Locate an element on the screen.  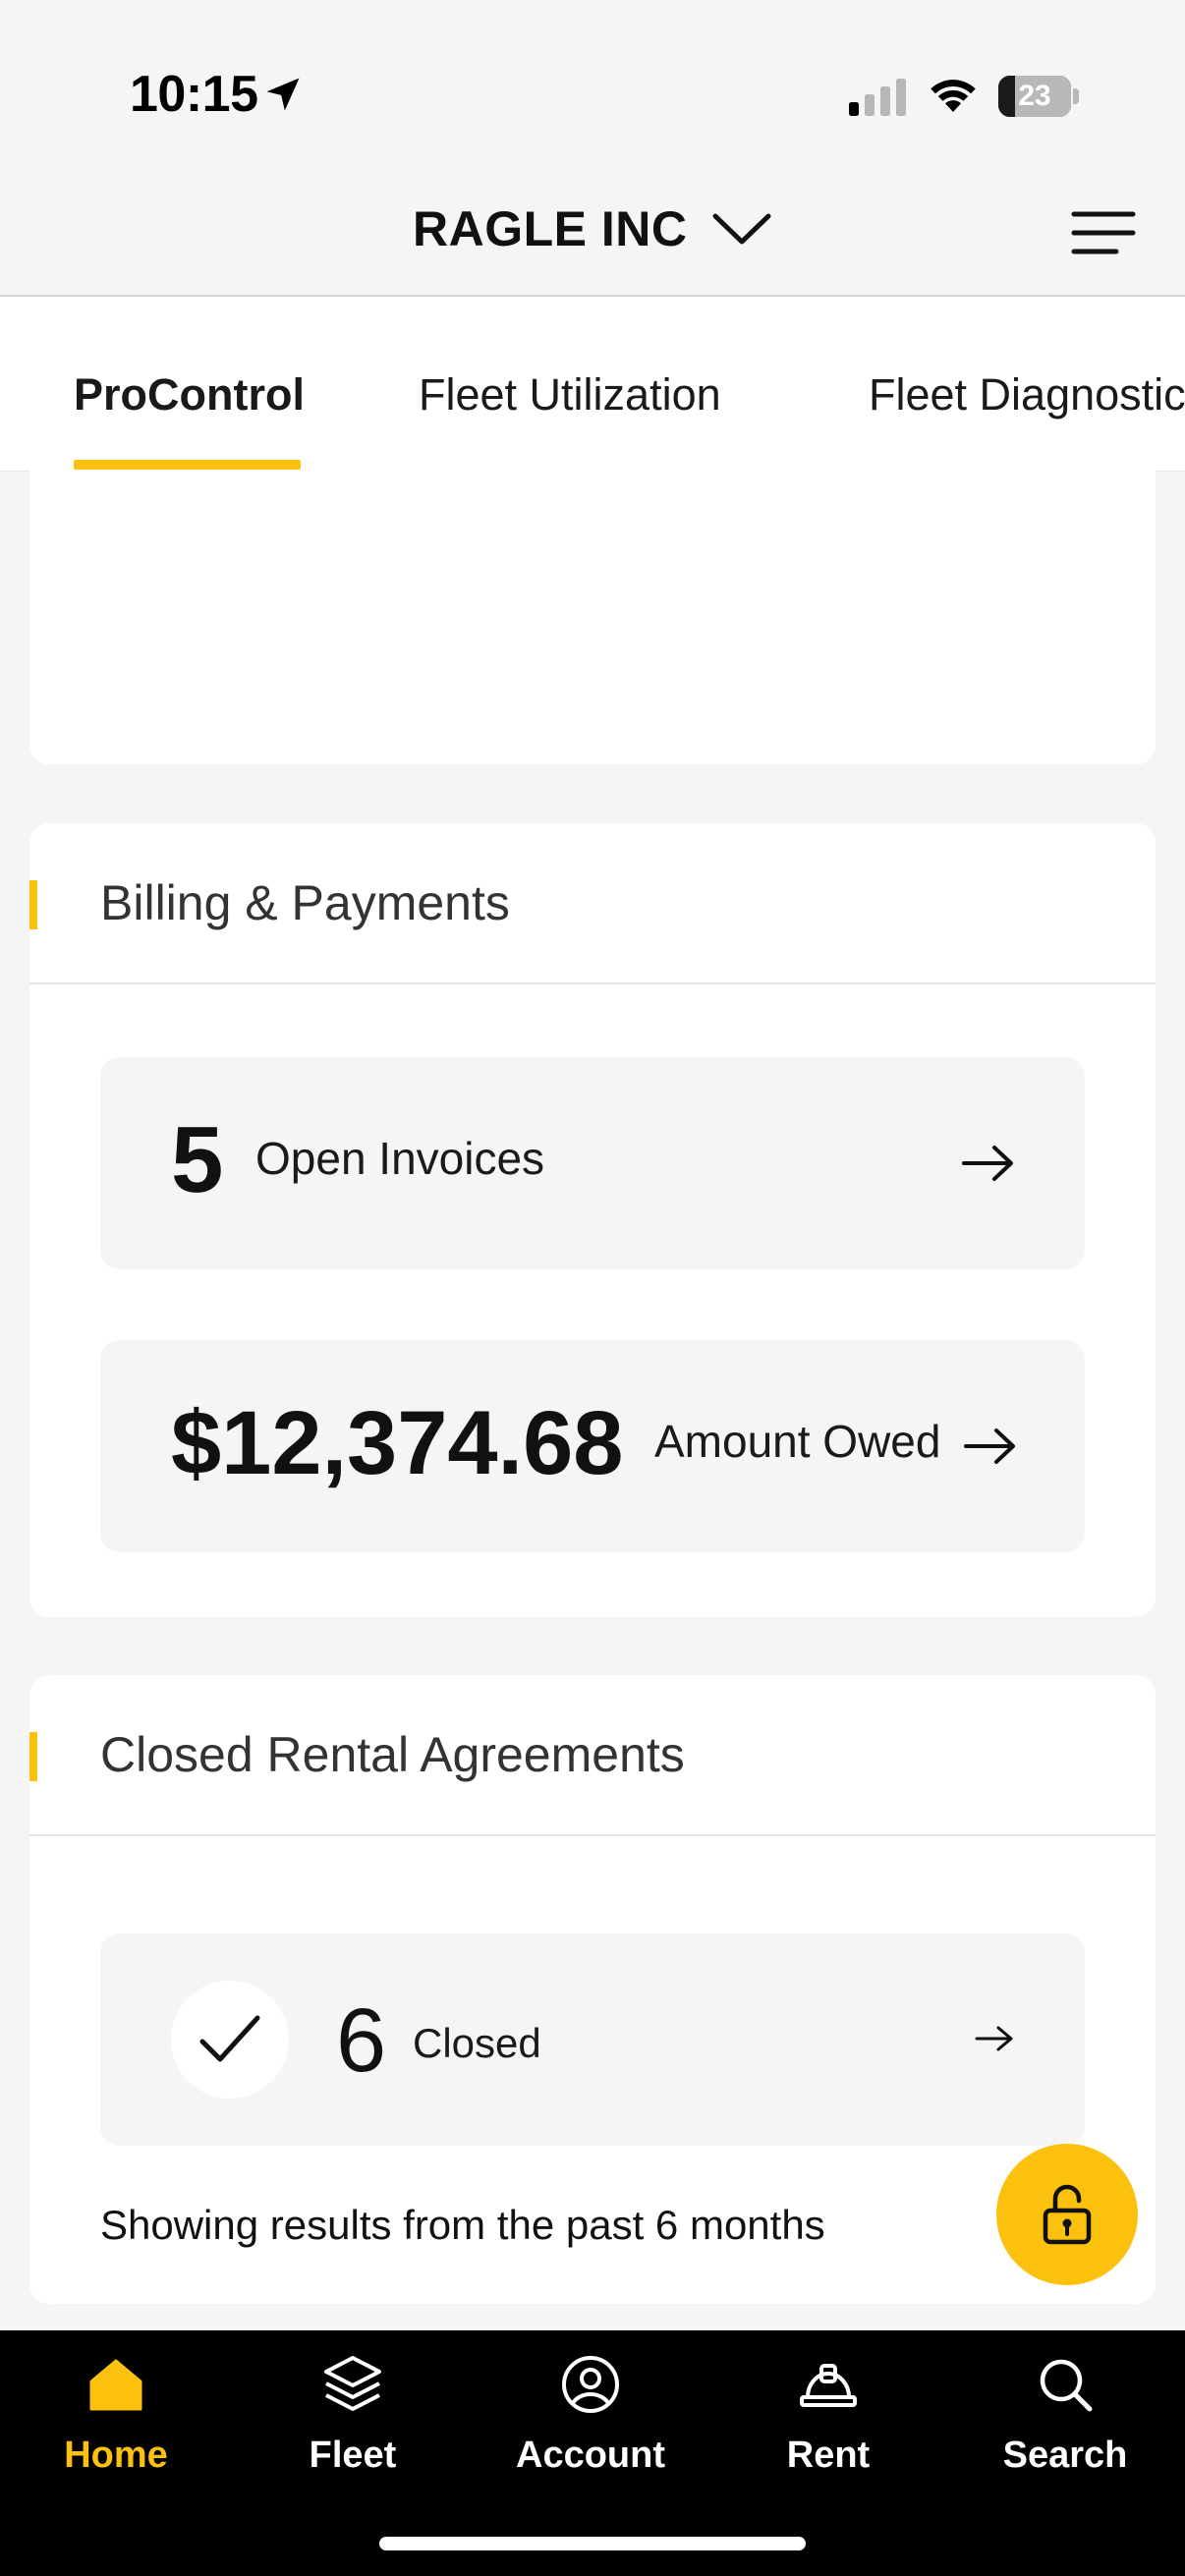
tab-fleet-diagnostics: Fleet Diagnostics is located at coordinates (1027, 394).